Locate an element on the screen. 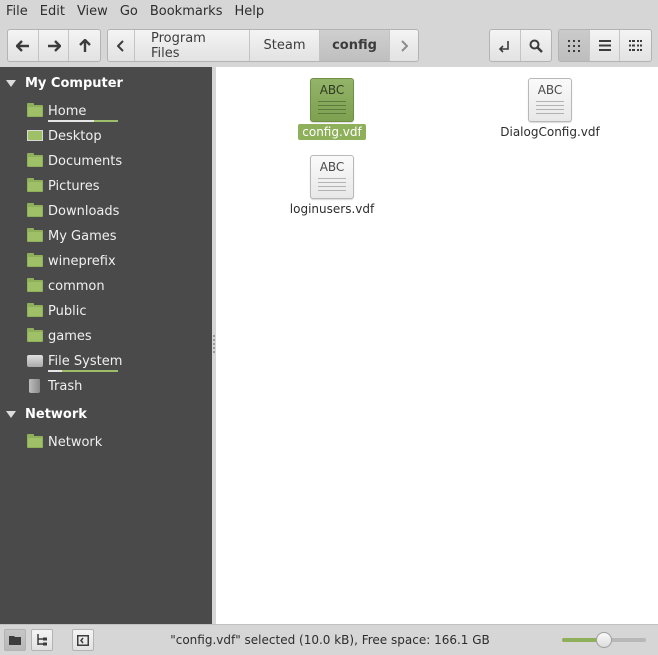 The height and width of the screenshot is (655, 658). up-button is located at coordinates (84, 45).